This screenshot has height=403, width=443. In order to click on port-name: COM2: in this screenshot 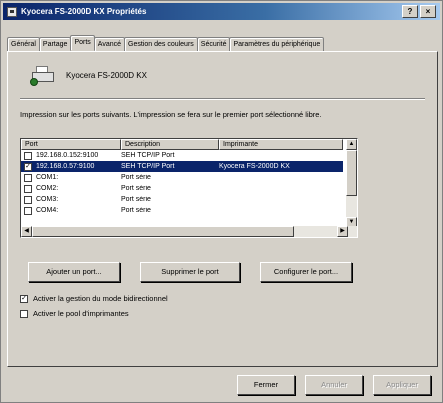, I will do `click(47, 188)`.